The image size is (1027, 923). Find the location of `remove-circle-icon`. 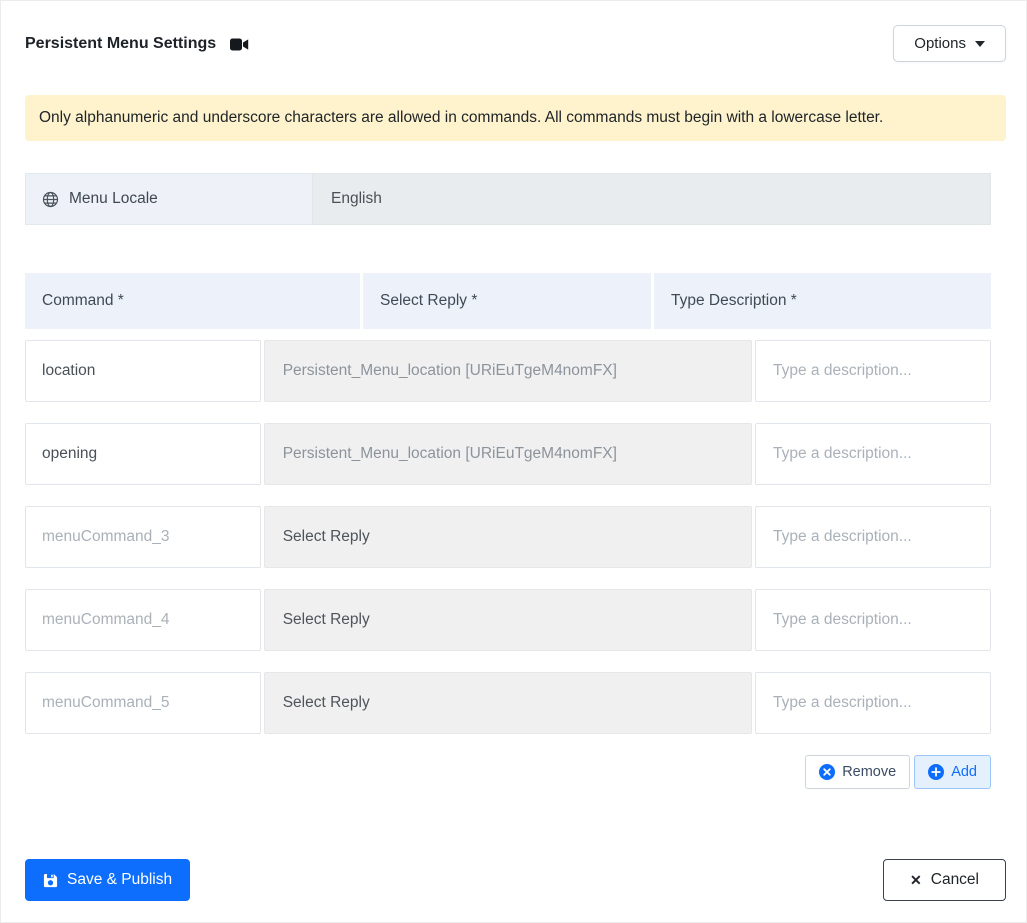

remove-circle-icon is located at coordinates (827, 772).